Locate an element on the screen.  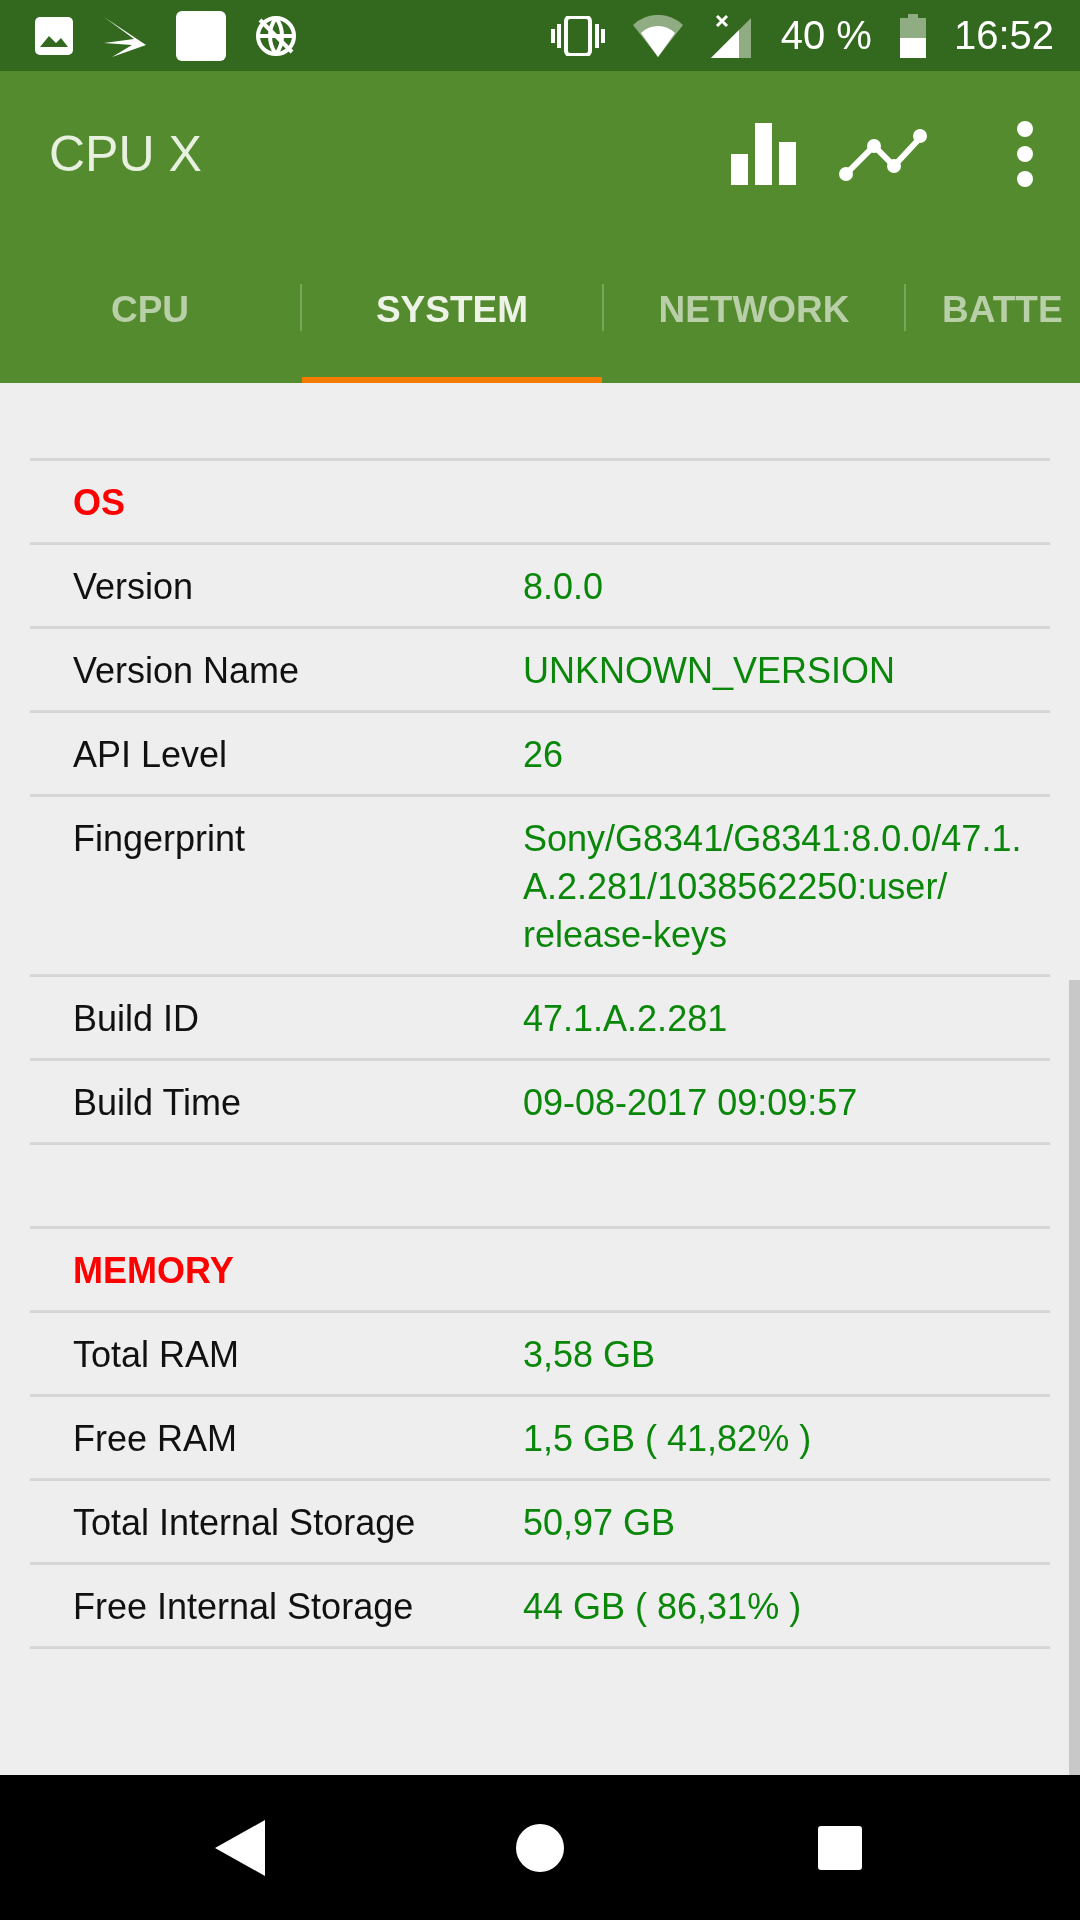
section-heading: OS is located at coordinates (540, 503).